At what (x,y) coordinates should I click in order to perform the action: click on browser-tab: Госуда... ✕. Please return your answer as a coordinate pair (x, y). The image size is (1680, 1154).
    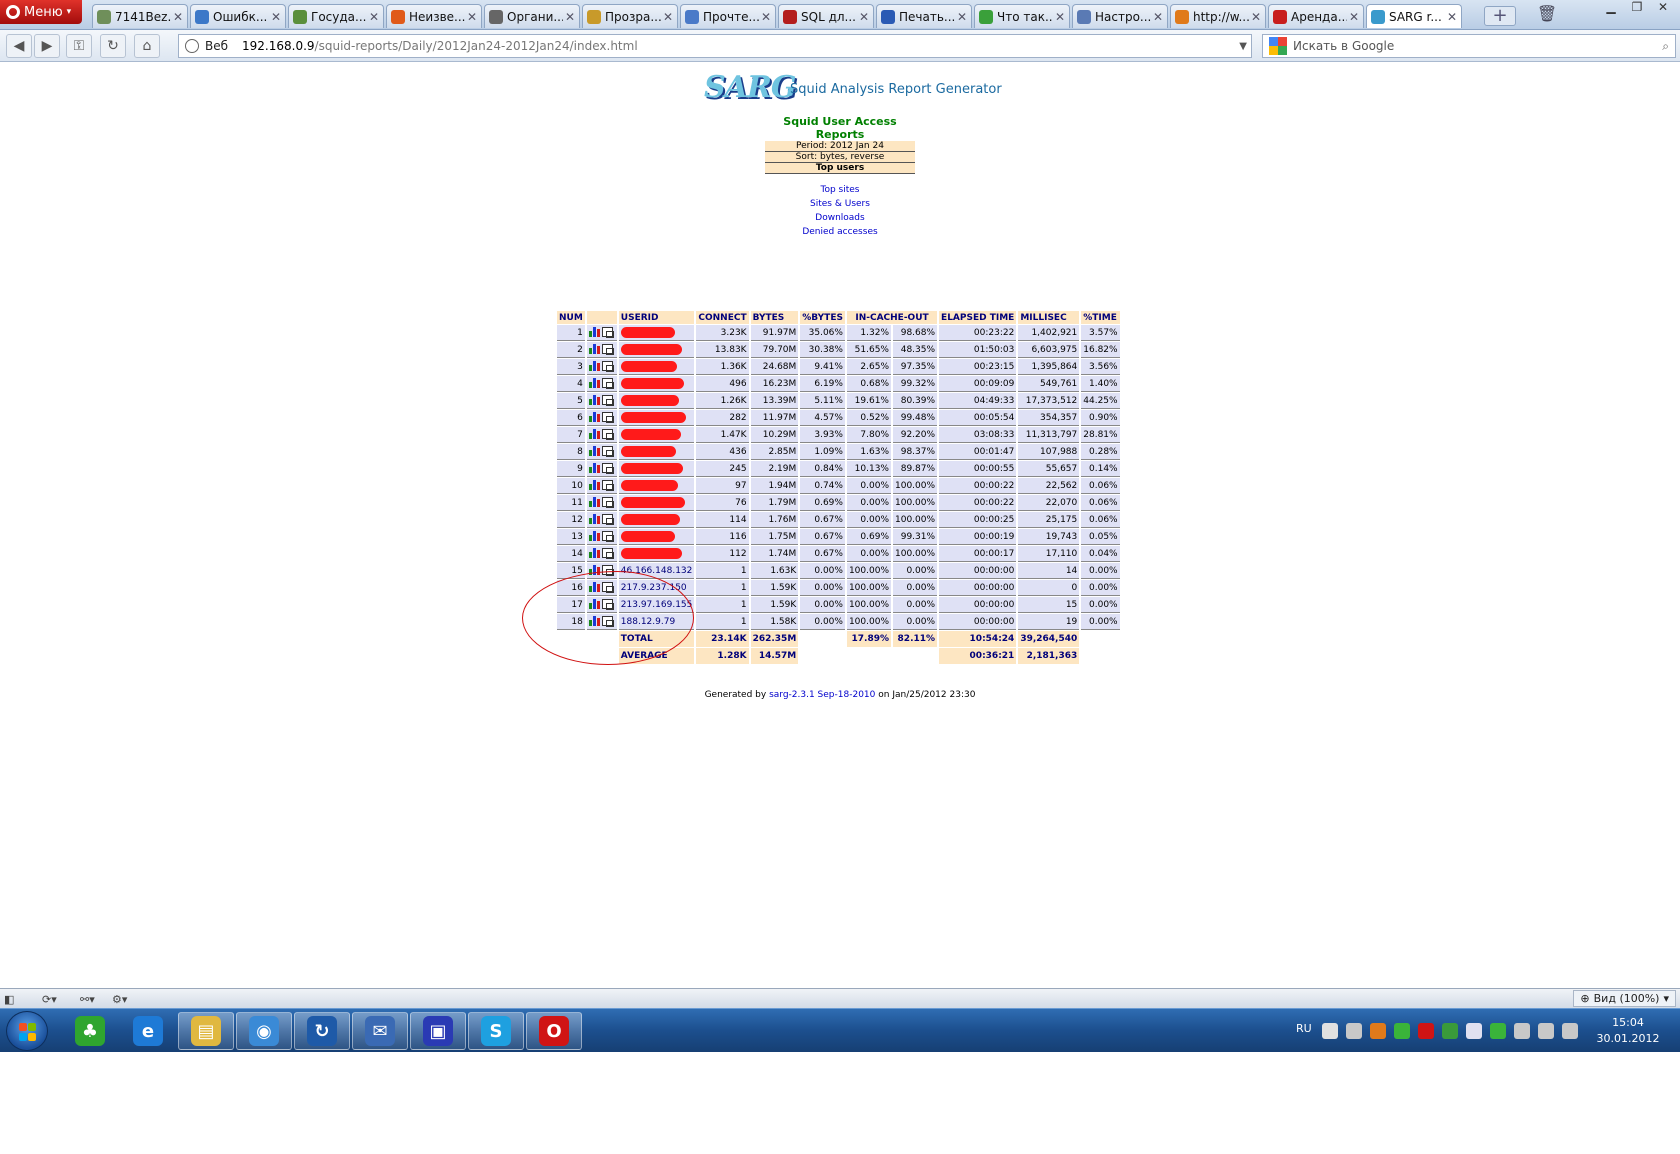
    Looking at the image, I should click on (336, 16).